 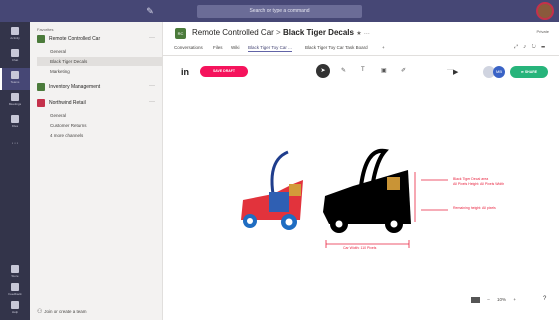 What do you see at coordinates (235, 47) in the screenshot?
I see `tab-wiki: Wiki` at bounding box center [235, 47].